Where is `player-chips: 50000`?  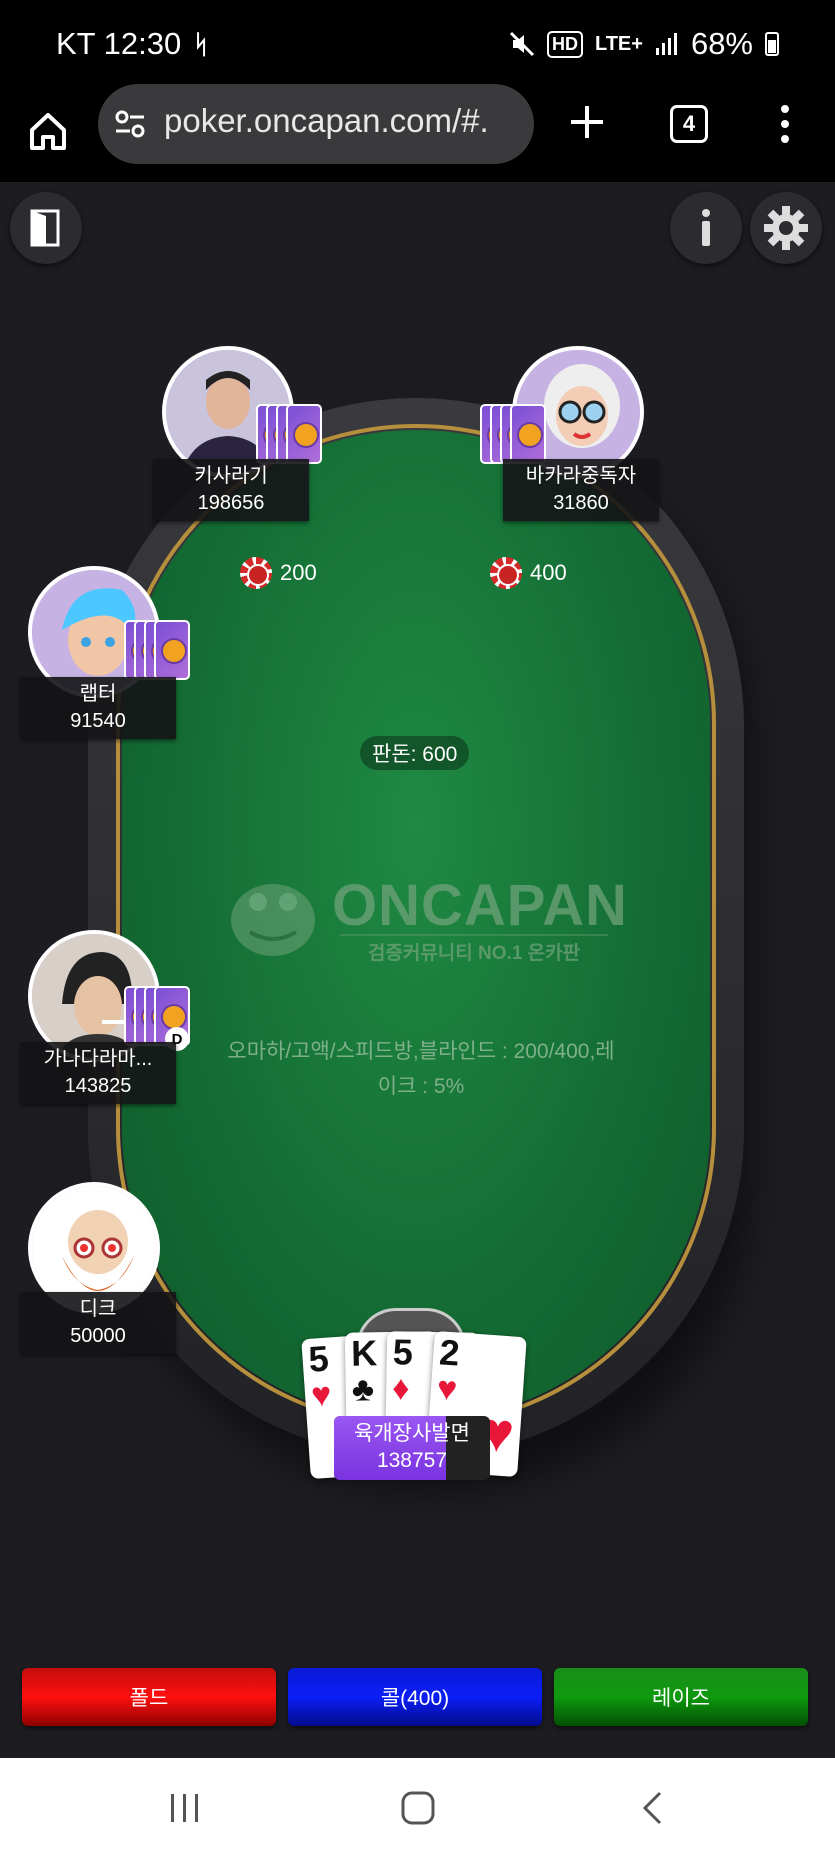 player-chips: 50000 is located at coordinates (98, 1336).